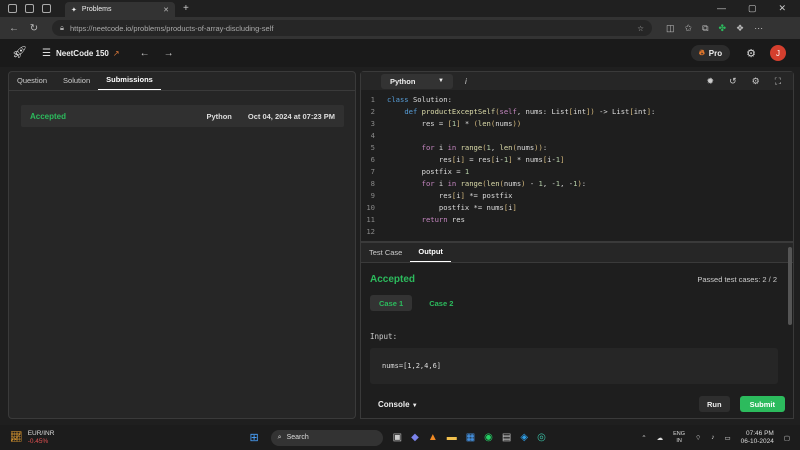 The width and height of the screenshot is (800, 450). What do you see at coordinates (120, 9) in the screenshot?
I see `browser-tab-problems: ✦ Problems ✕` at bounding box center [120, 9].